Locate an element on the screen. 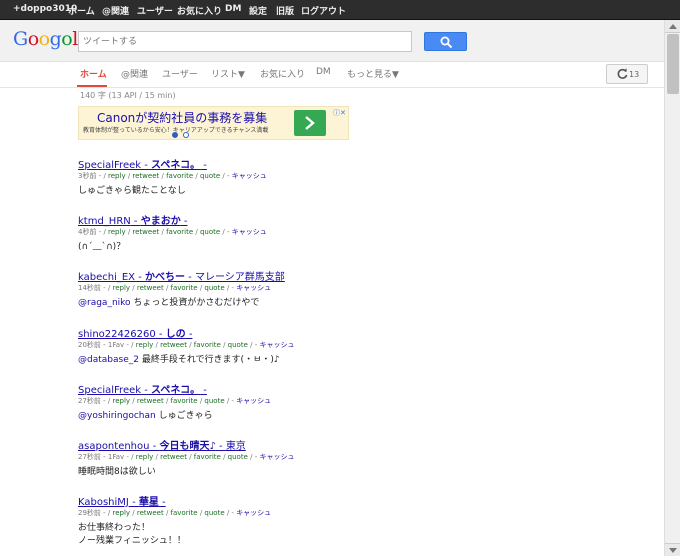 Image resolution: width=680 pixels, height=556 pixels. logo-letter: G is located at coordinates (20, 39).